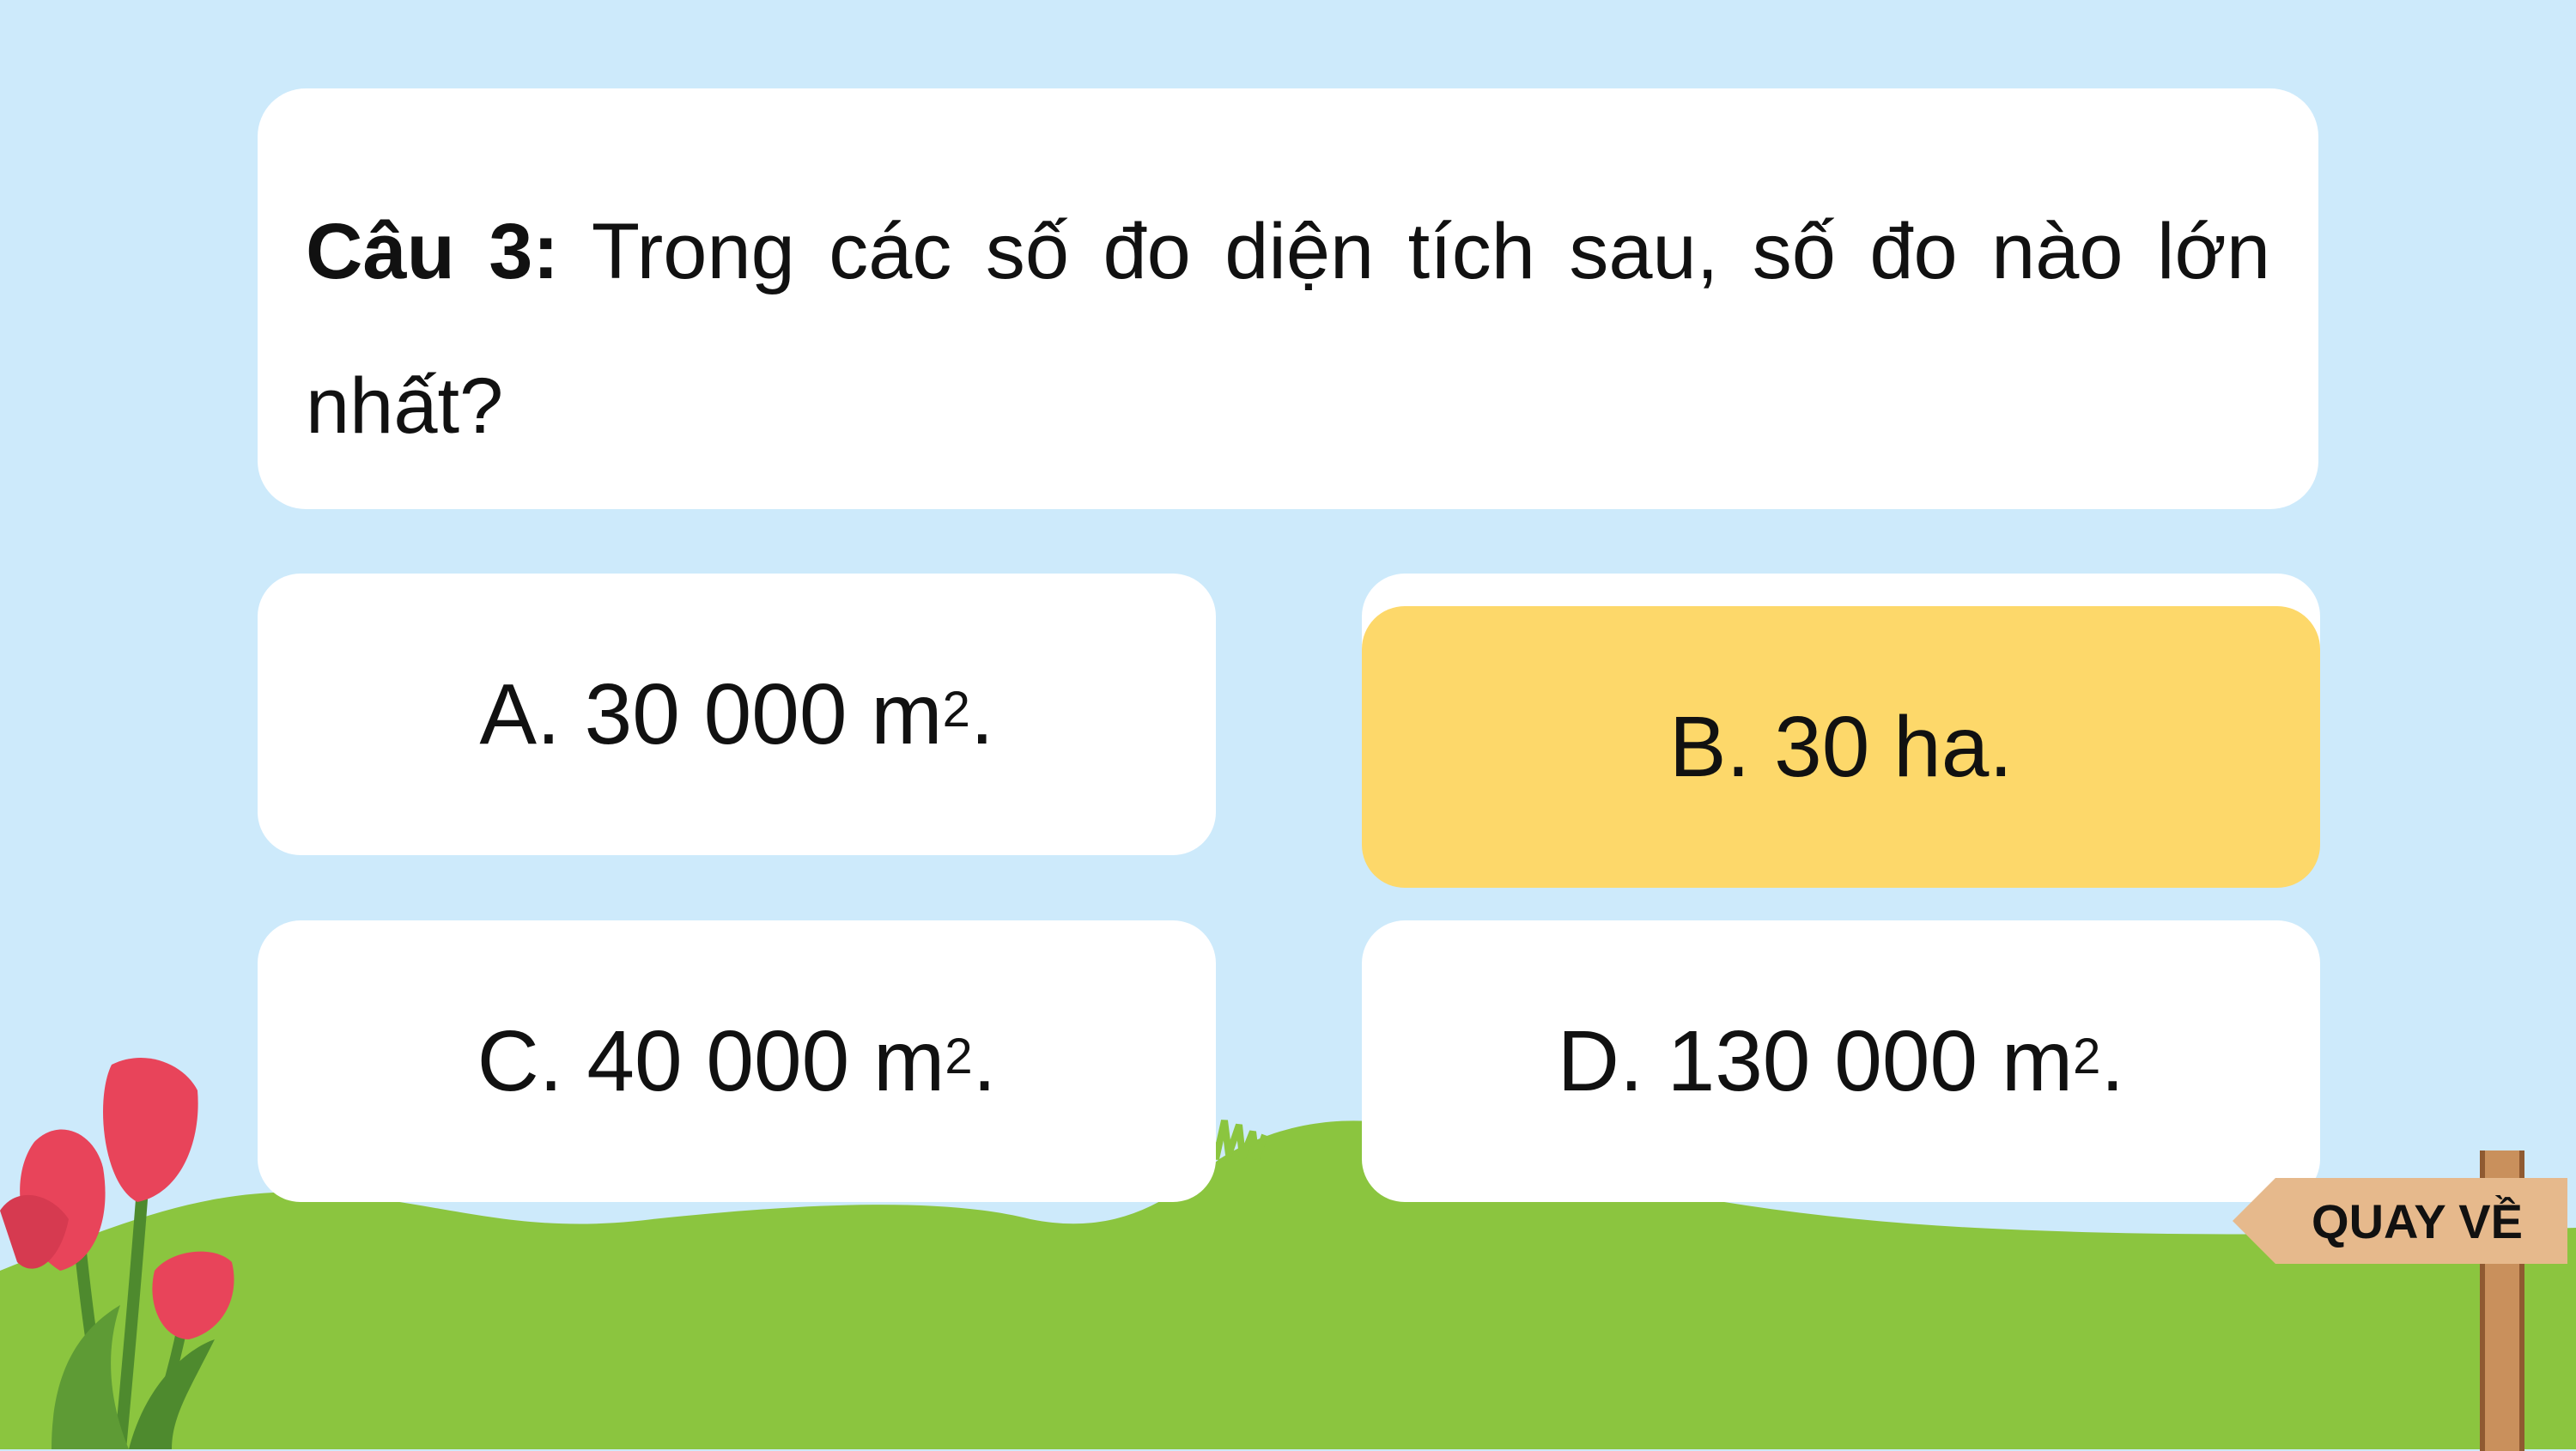 The height and width of the screenshot is (1451, 2576). Describe the element at coordinates (433, 252) in the screenshot. I see `question-label: Câu 3:` at that location.